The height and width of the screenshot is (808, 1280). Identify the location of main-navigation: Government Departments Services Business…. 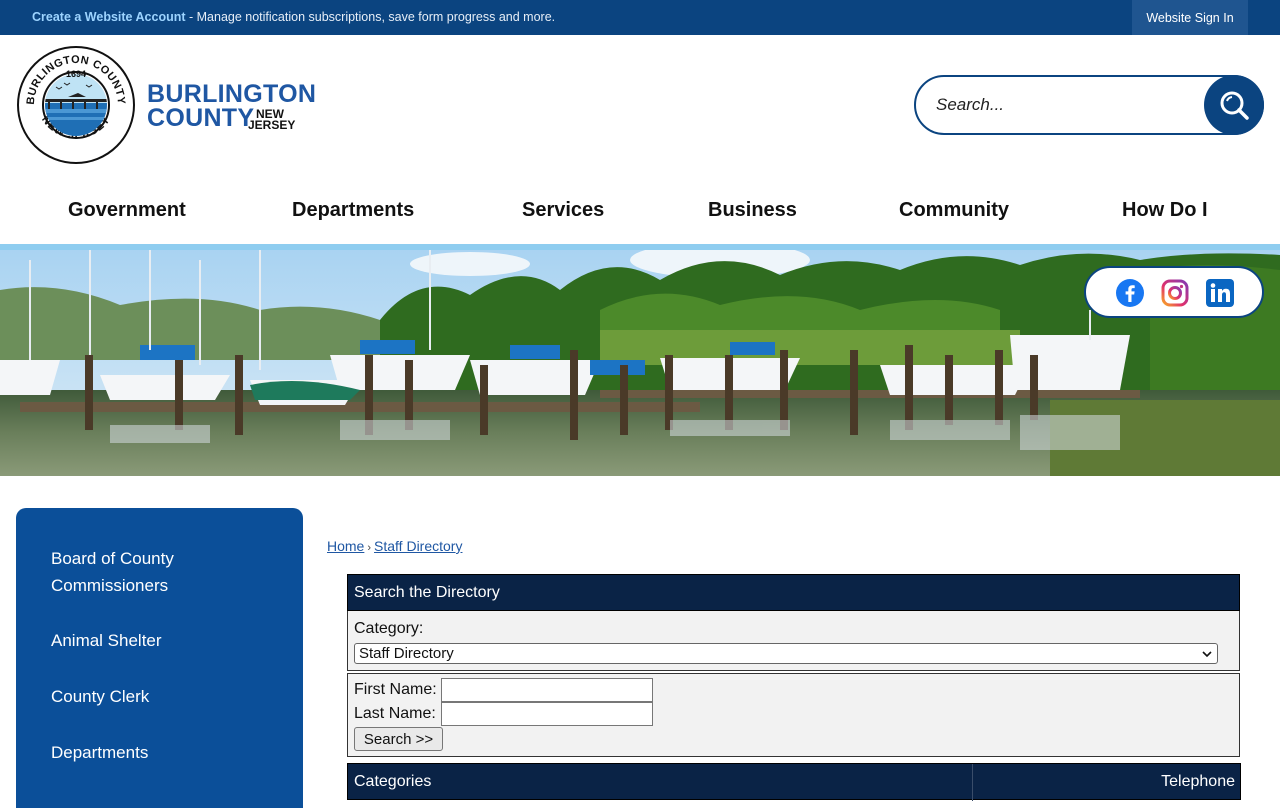
(640, 210).